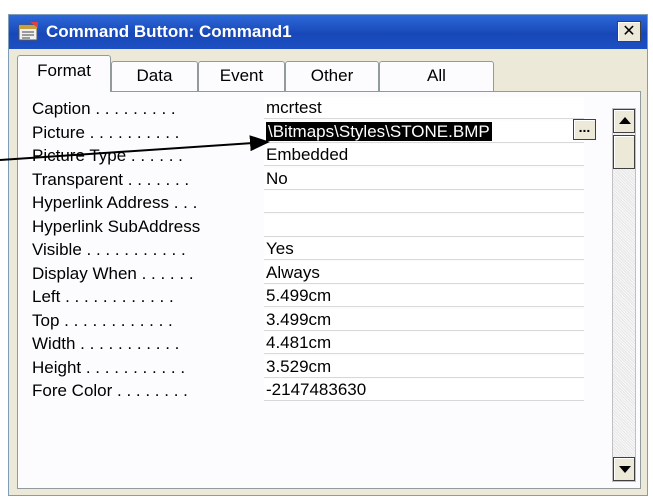  I want to click on tab-label: Format, so click(64, 70).